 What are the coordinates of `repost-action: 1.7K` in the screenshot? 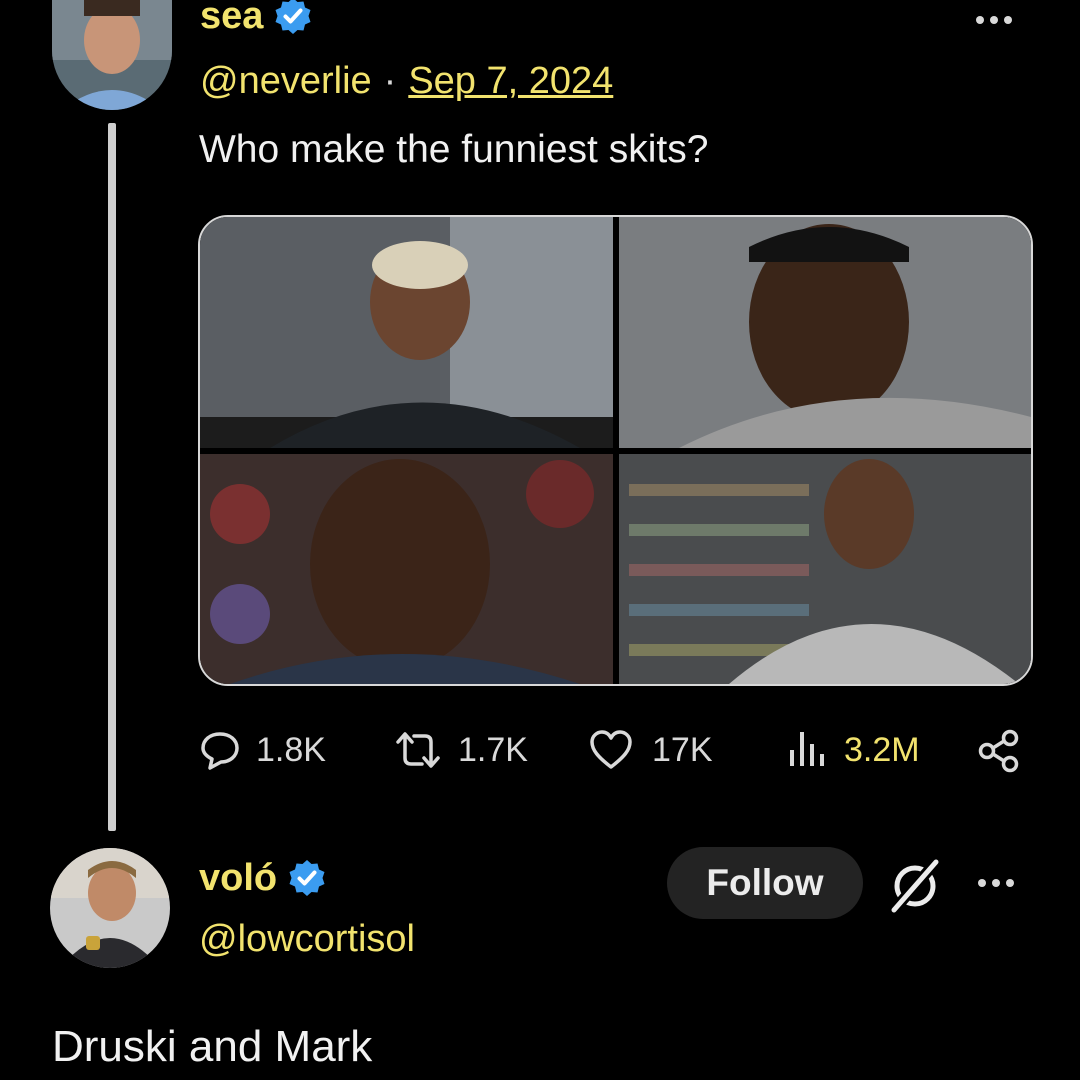 It's located at (460, 750).